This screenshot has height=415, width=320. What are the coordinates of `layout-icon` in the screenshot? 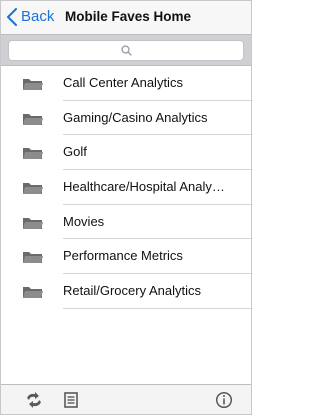 It's located at (71, 400).